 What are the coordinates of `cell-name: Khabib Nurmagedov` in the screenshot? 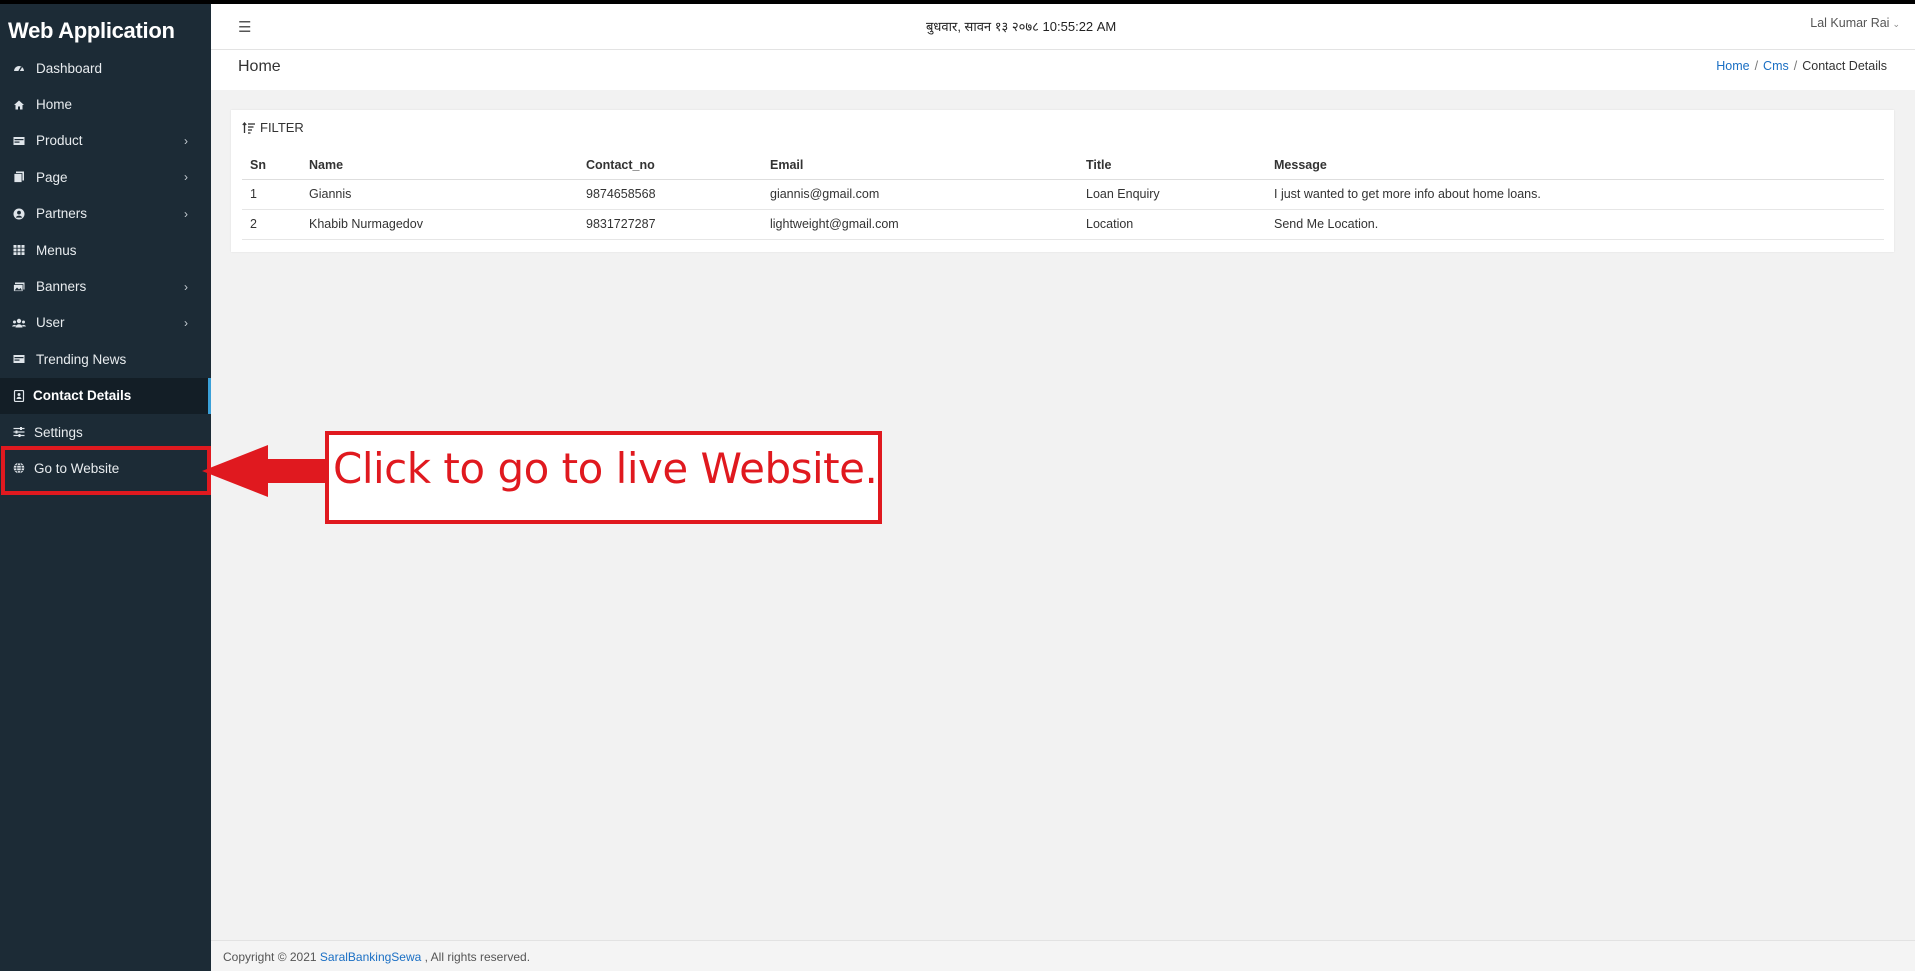 It's located at (439, 224).